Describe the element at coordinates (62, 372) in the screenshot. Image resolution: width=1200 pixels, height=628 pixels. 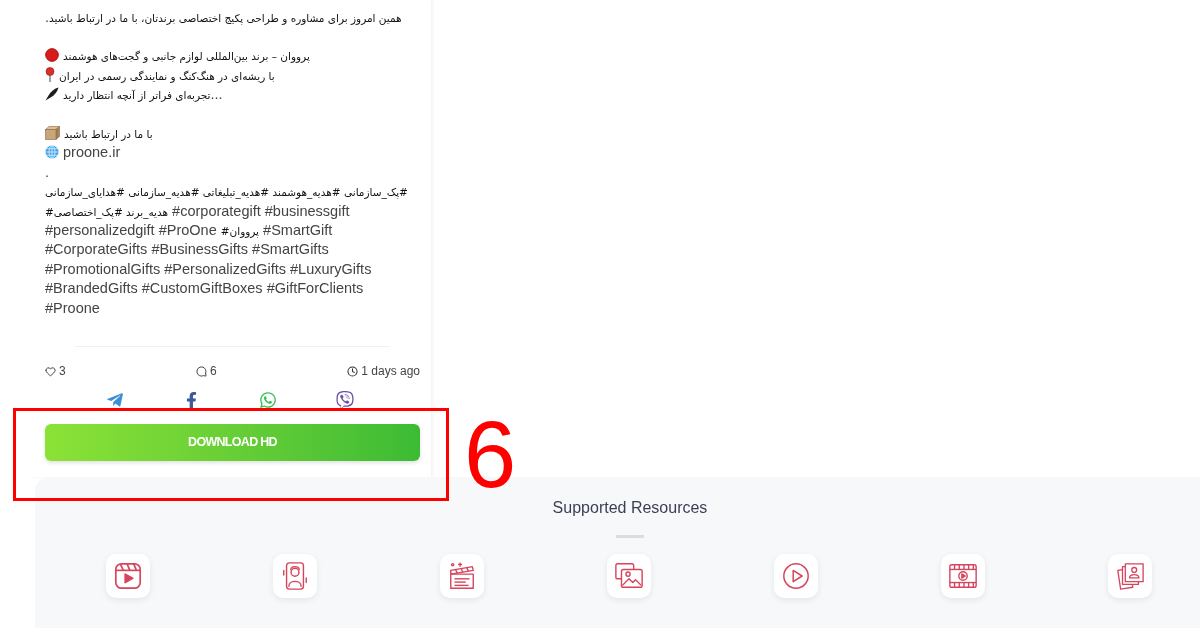
I see `like-count: 3` at that location.